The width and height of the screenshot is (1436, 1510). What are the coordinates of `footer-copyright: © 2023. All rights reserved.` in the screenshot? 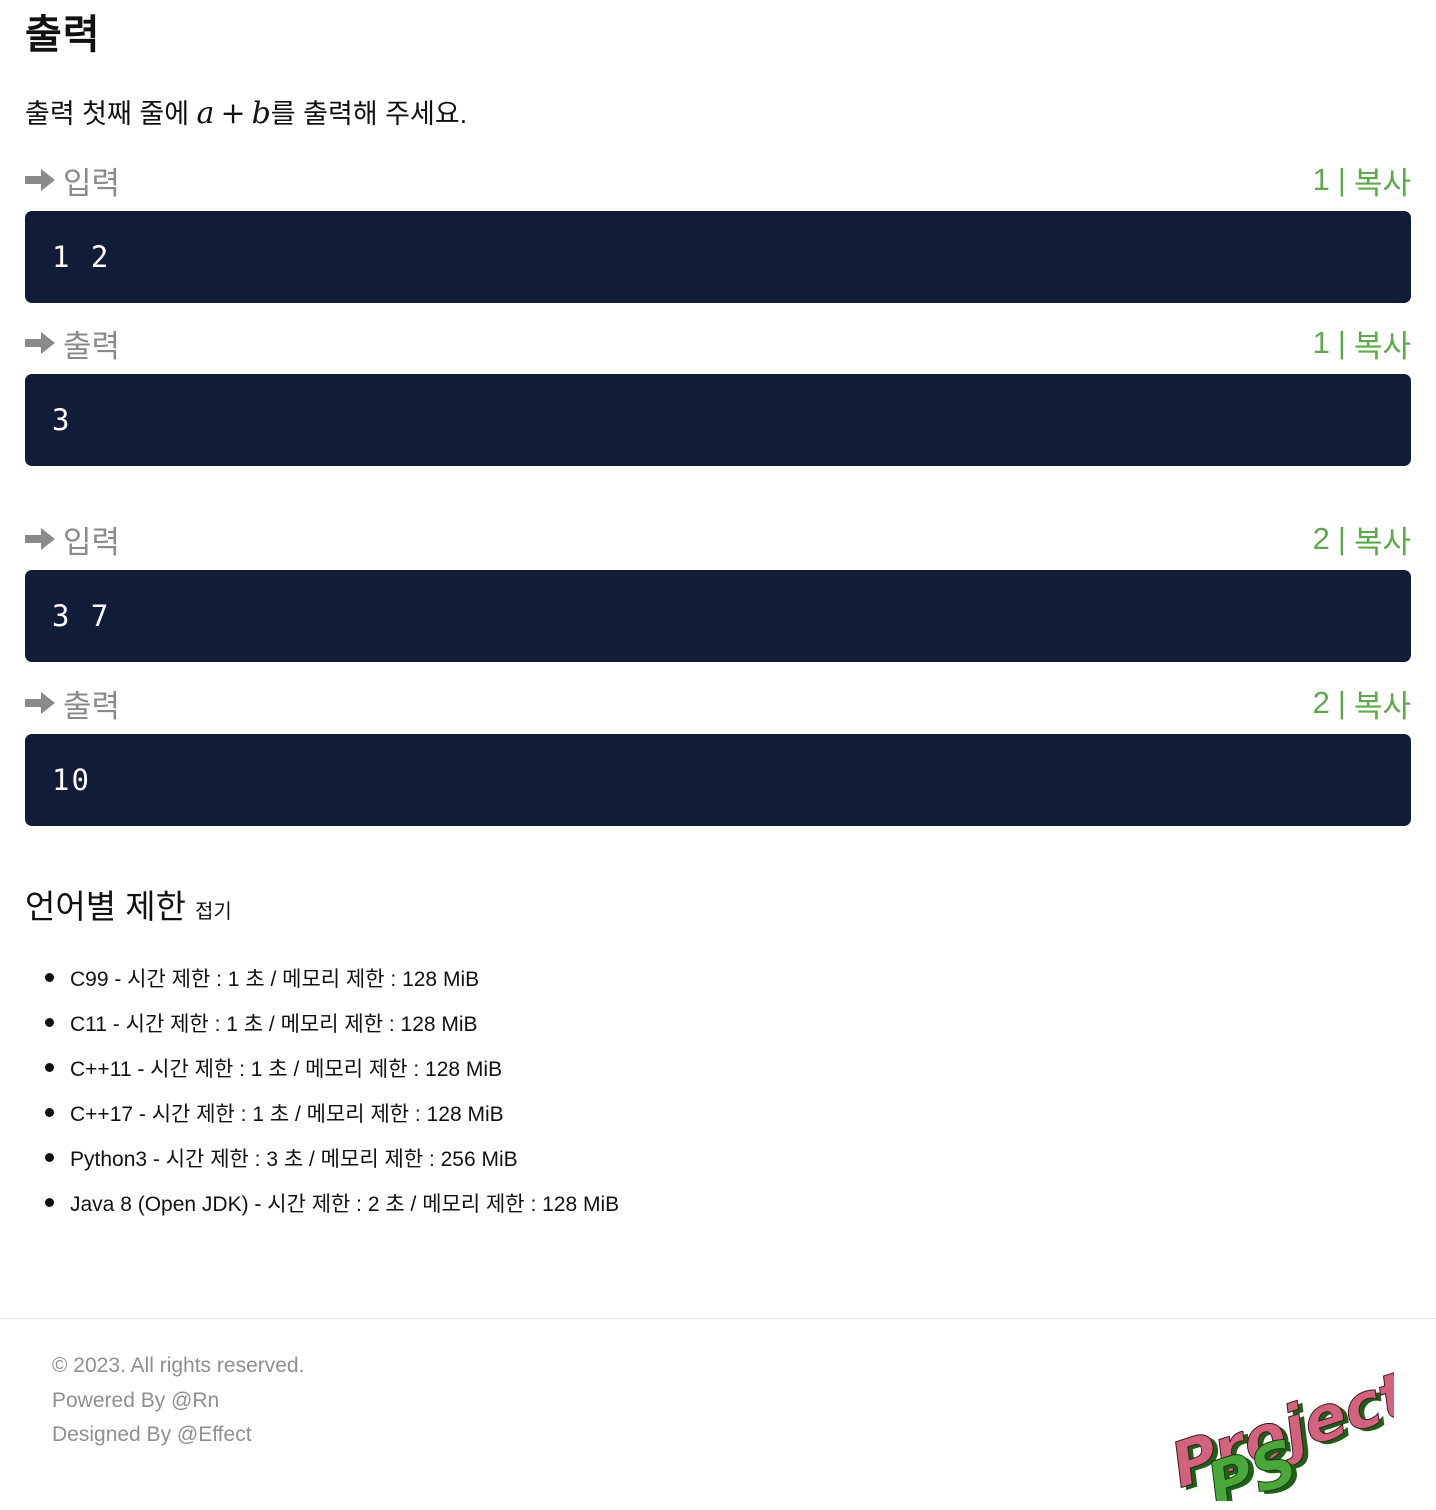 It's located at (178, 1365).